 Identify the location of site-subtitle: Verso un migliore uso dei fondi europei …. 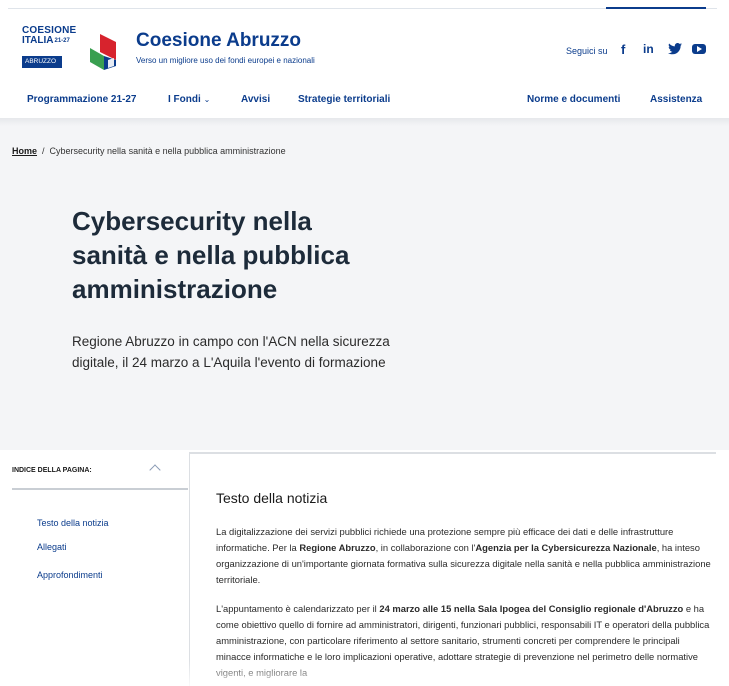
(225, 60).